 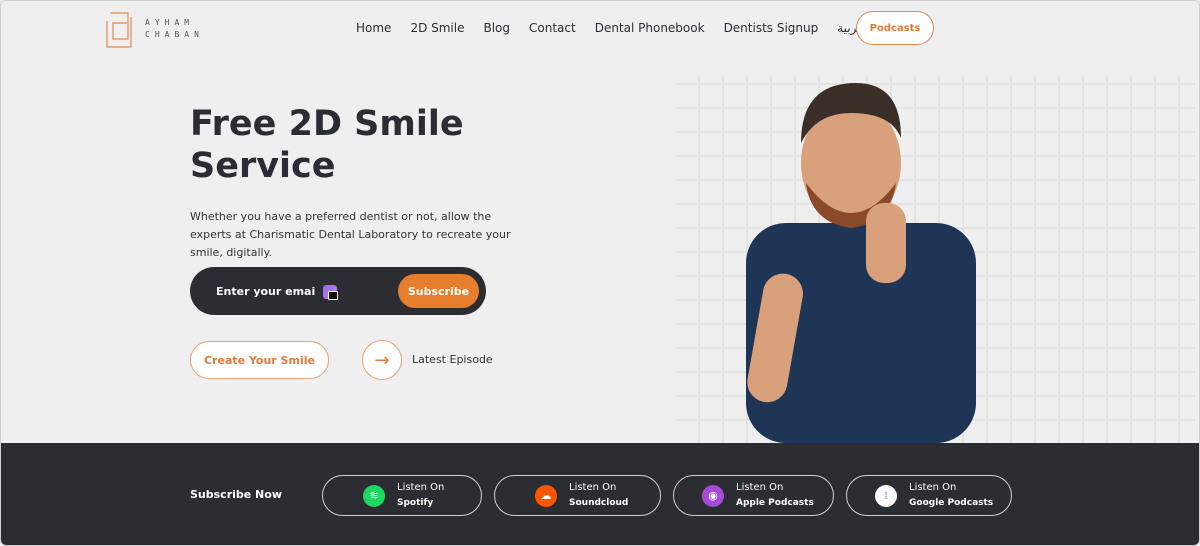 What do you see at coordinates (775, 502) in the screenshot?
I see `platform-name: Apple Podcasts` at bounding box center [775, 502].